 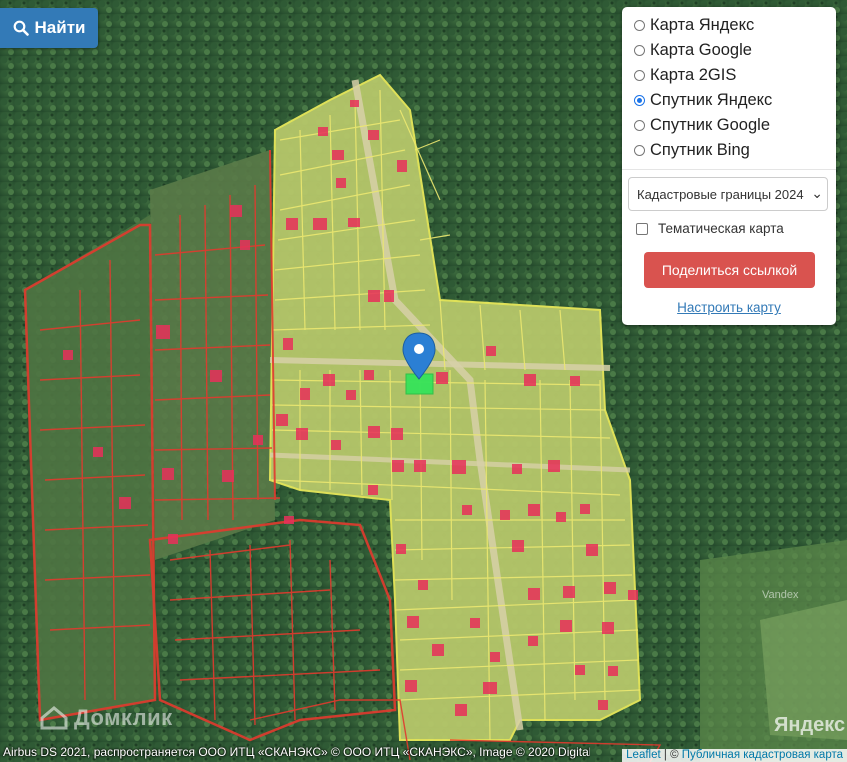 I want to click on search-button-label: Найти, so click(x=60, y=27).